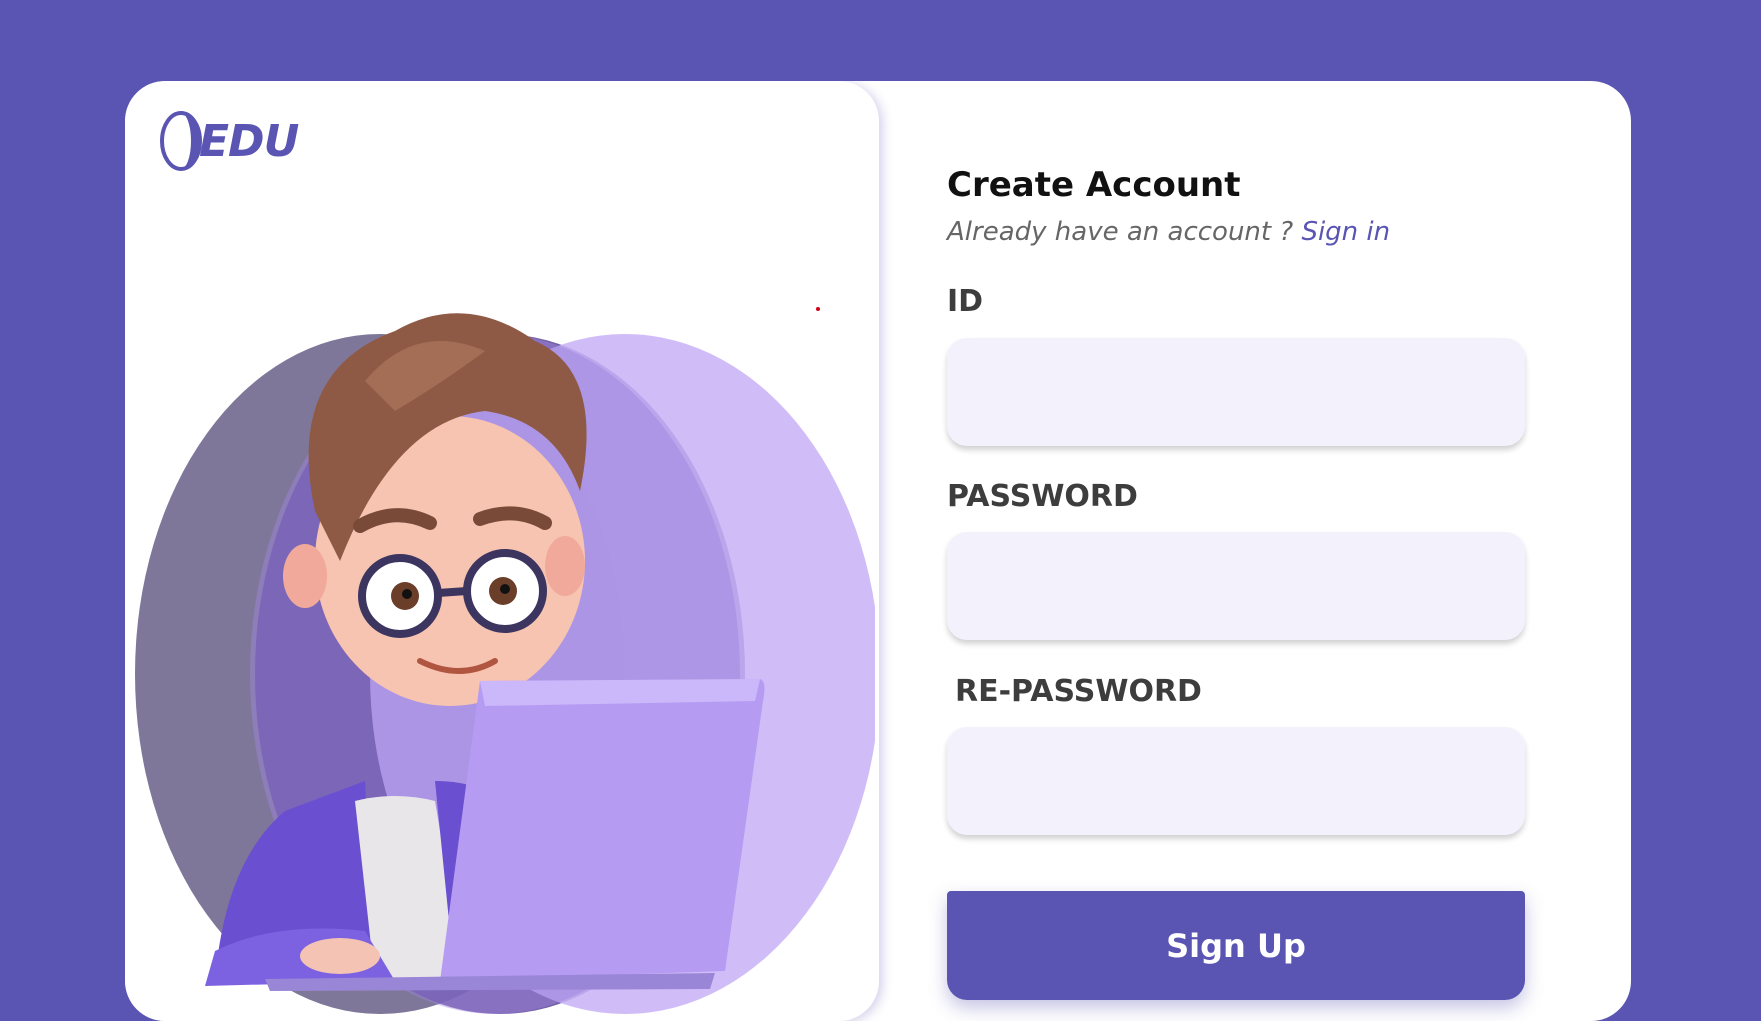  What do you see at coordinates (1236, 392) in the screenshot?
I see `id-input` at bounding box center [1236, 392].